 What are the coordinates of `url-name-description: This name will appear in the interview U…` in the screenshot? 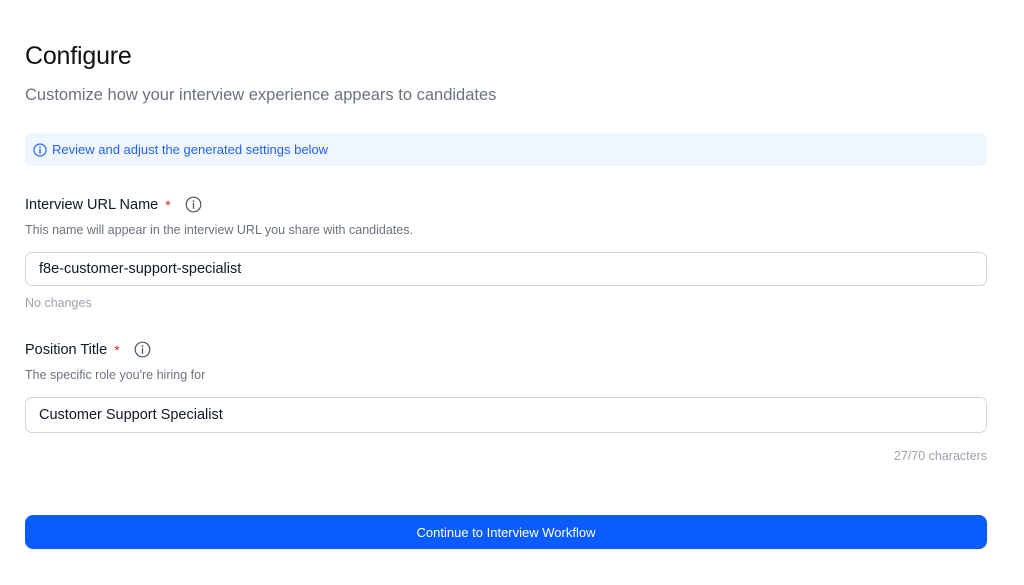 It's located at (219, 230).